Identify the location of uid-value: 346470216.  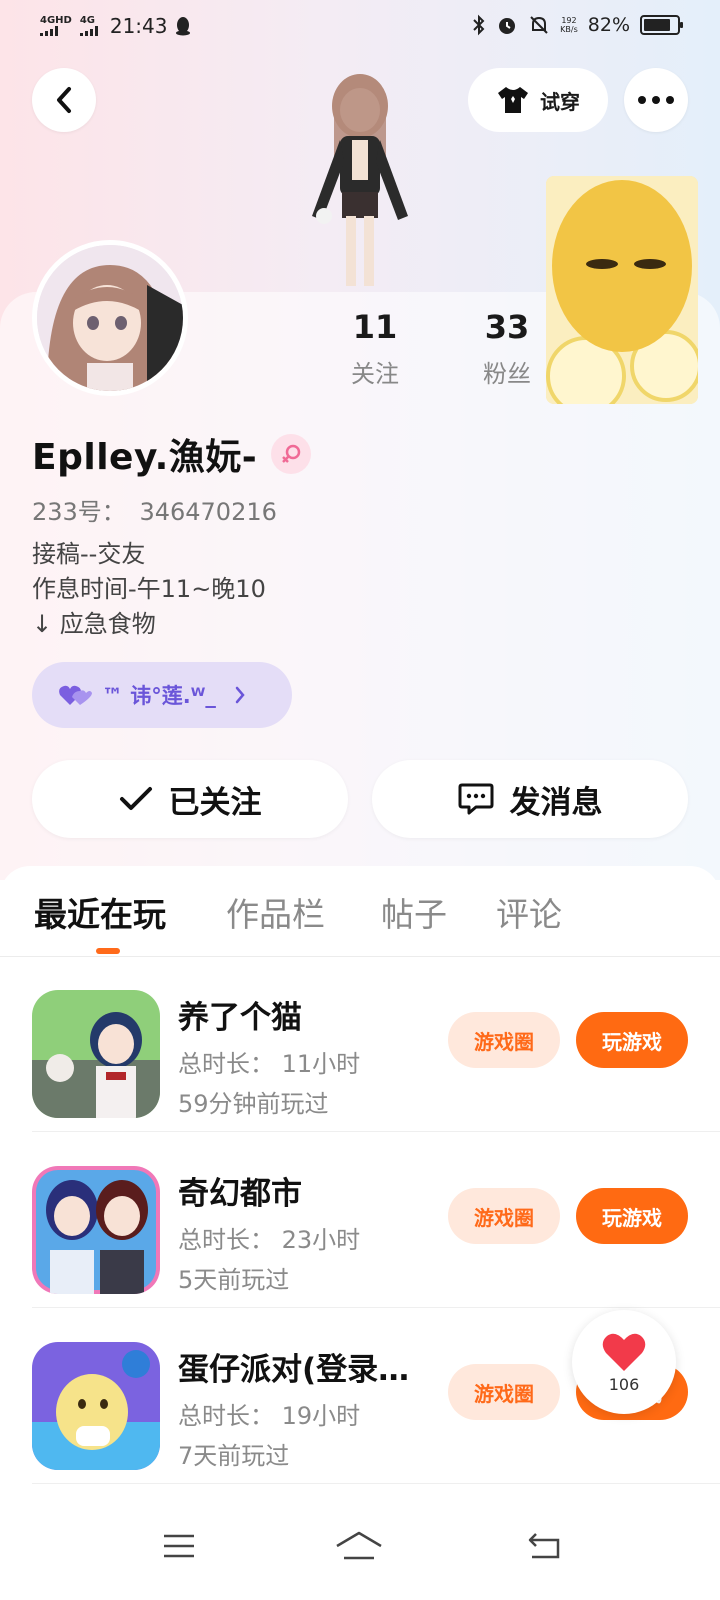
(208, 512).